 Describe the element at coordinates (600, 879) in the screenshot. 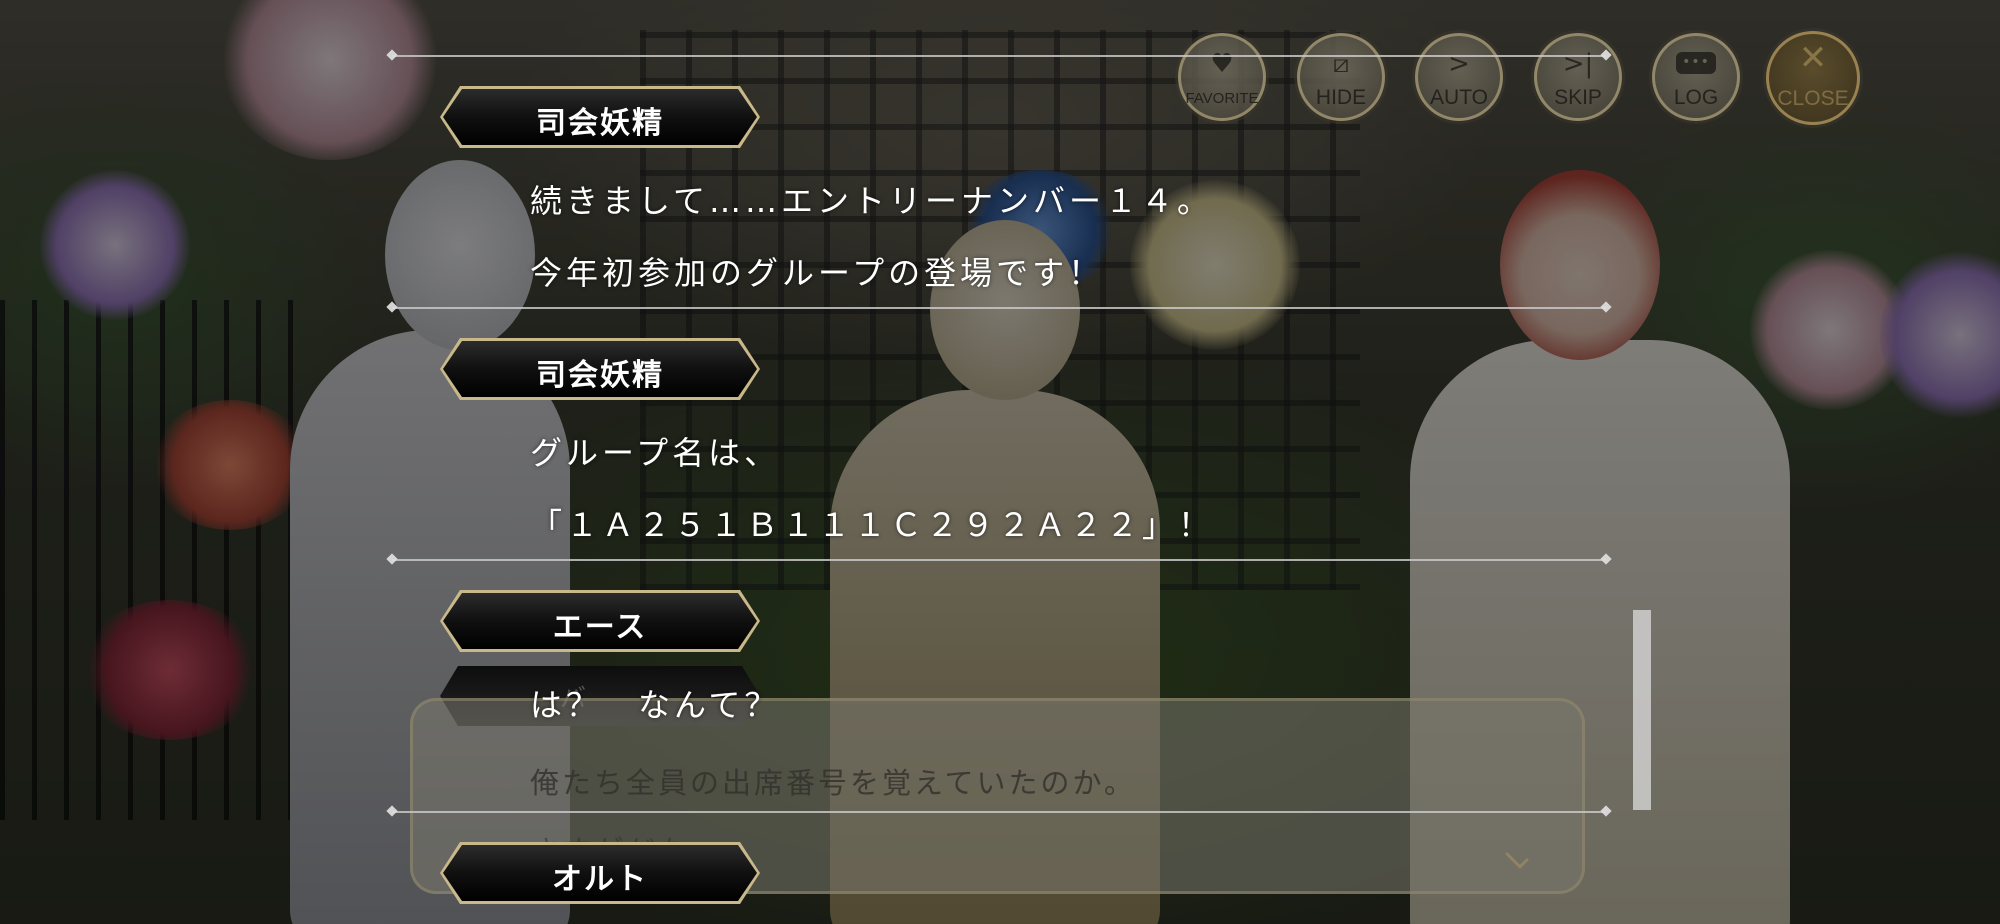

I see `log-speaker-name: オルト` at that location.